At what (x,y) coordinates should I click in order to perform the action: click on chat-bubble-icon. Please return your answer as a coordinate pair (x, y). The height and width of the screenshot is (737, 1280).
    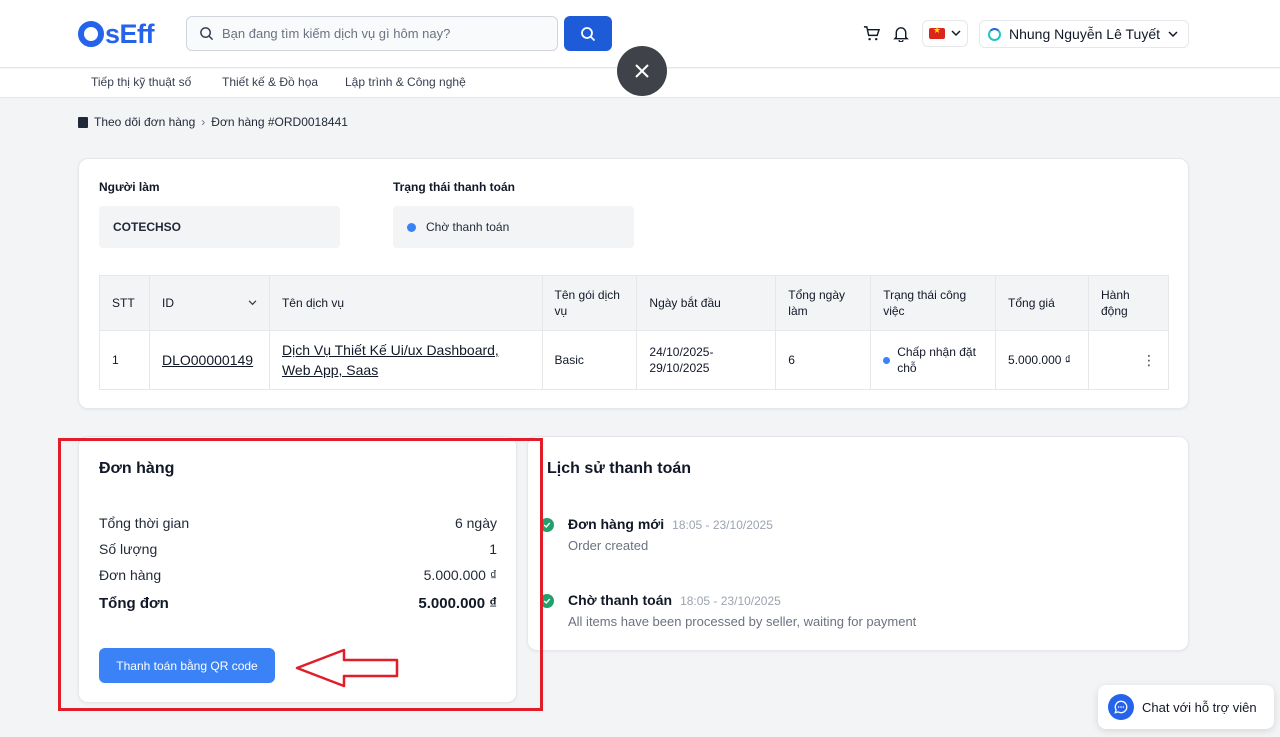
    Looking at the image, I should click on (1121, 707).